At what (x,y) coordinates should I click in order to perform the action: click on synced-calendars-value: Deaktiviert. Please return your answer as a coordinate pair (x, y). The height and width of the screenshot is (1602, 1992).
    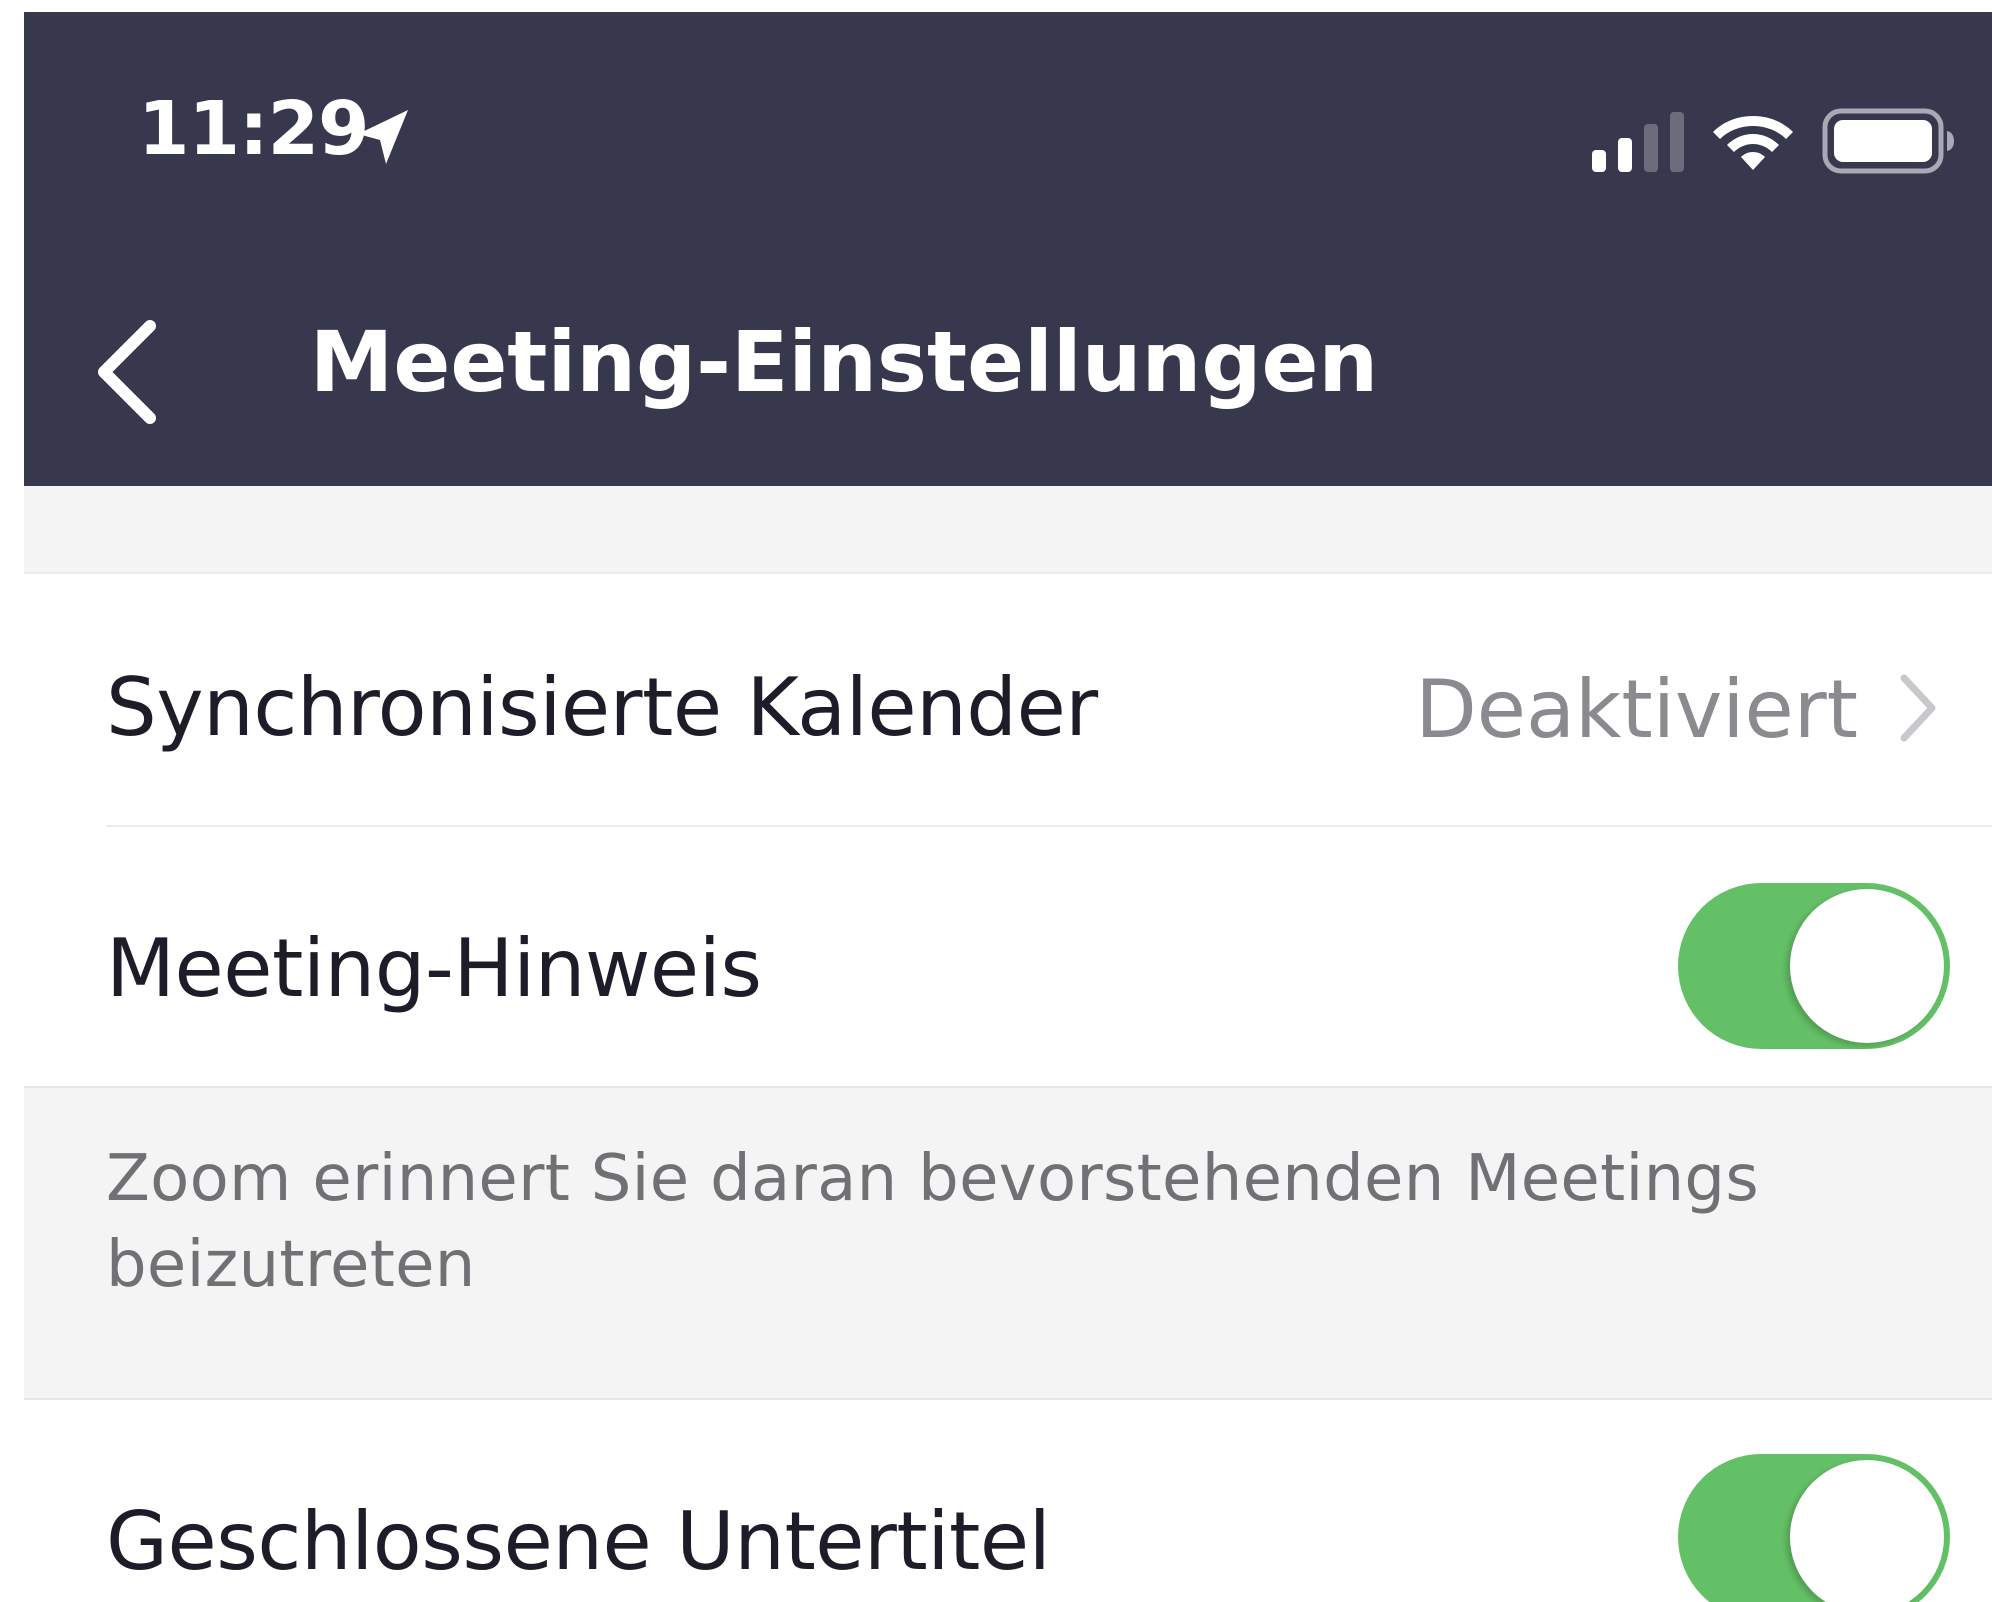
    Looking at the image, I should click on (1636, 709).